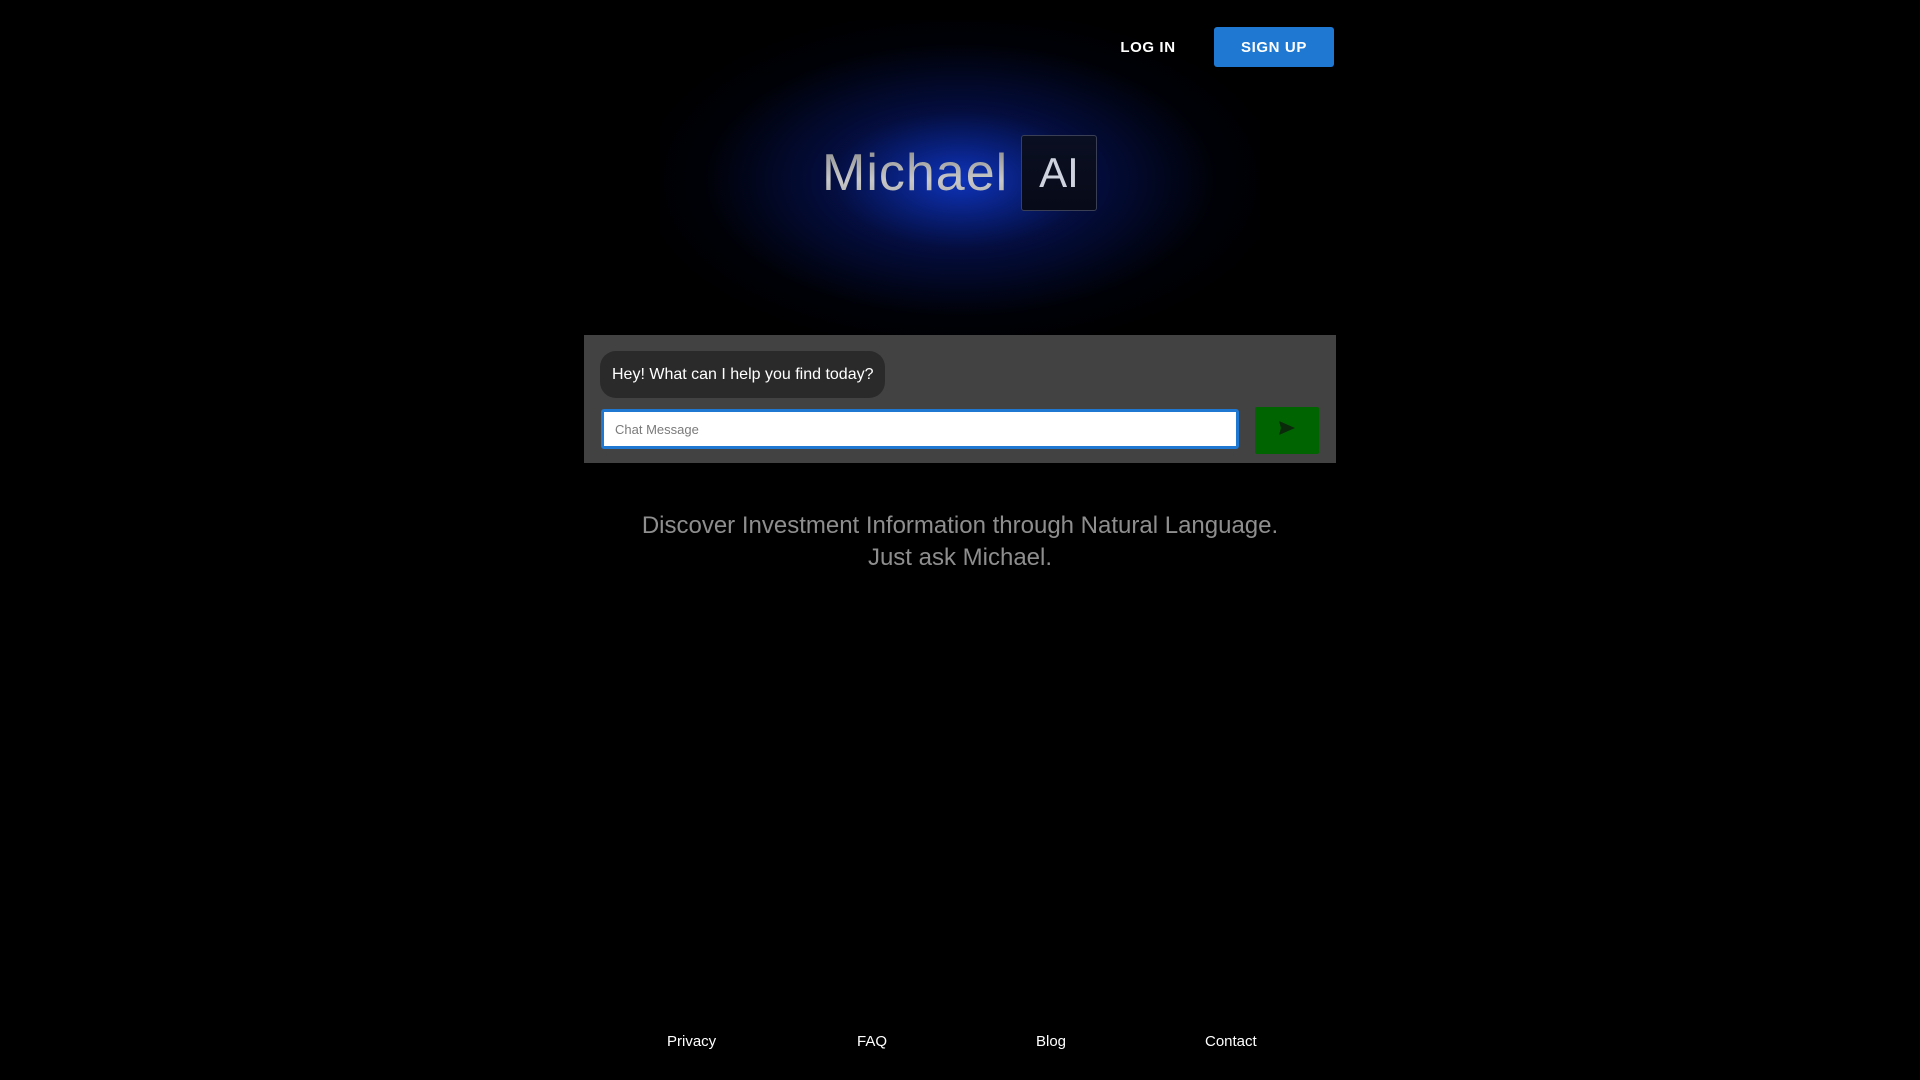  I want to click on footer-link-faq: FAQ, so click(872, 1041).